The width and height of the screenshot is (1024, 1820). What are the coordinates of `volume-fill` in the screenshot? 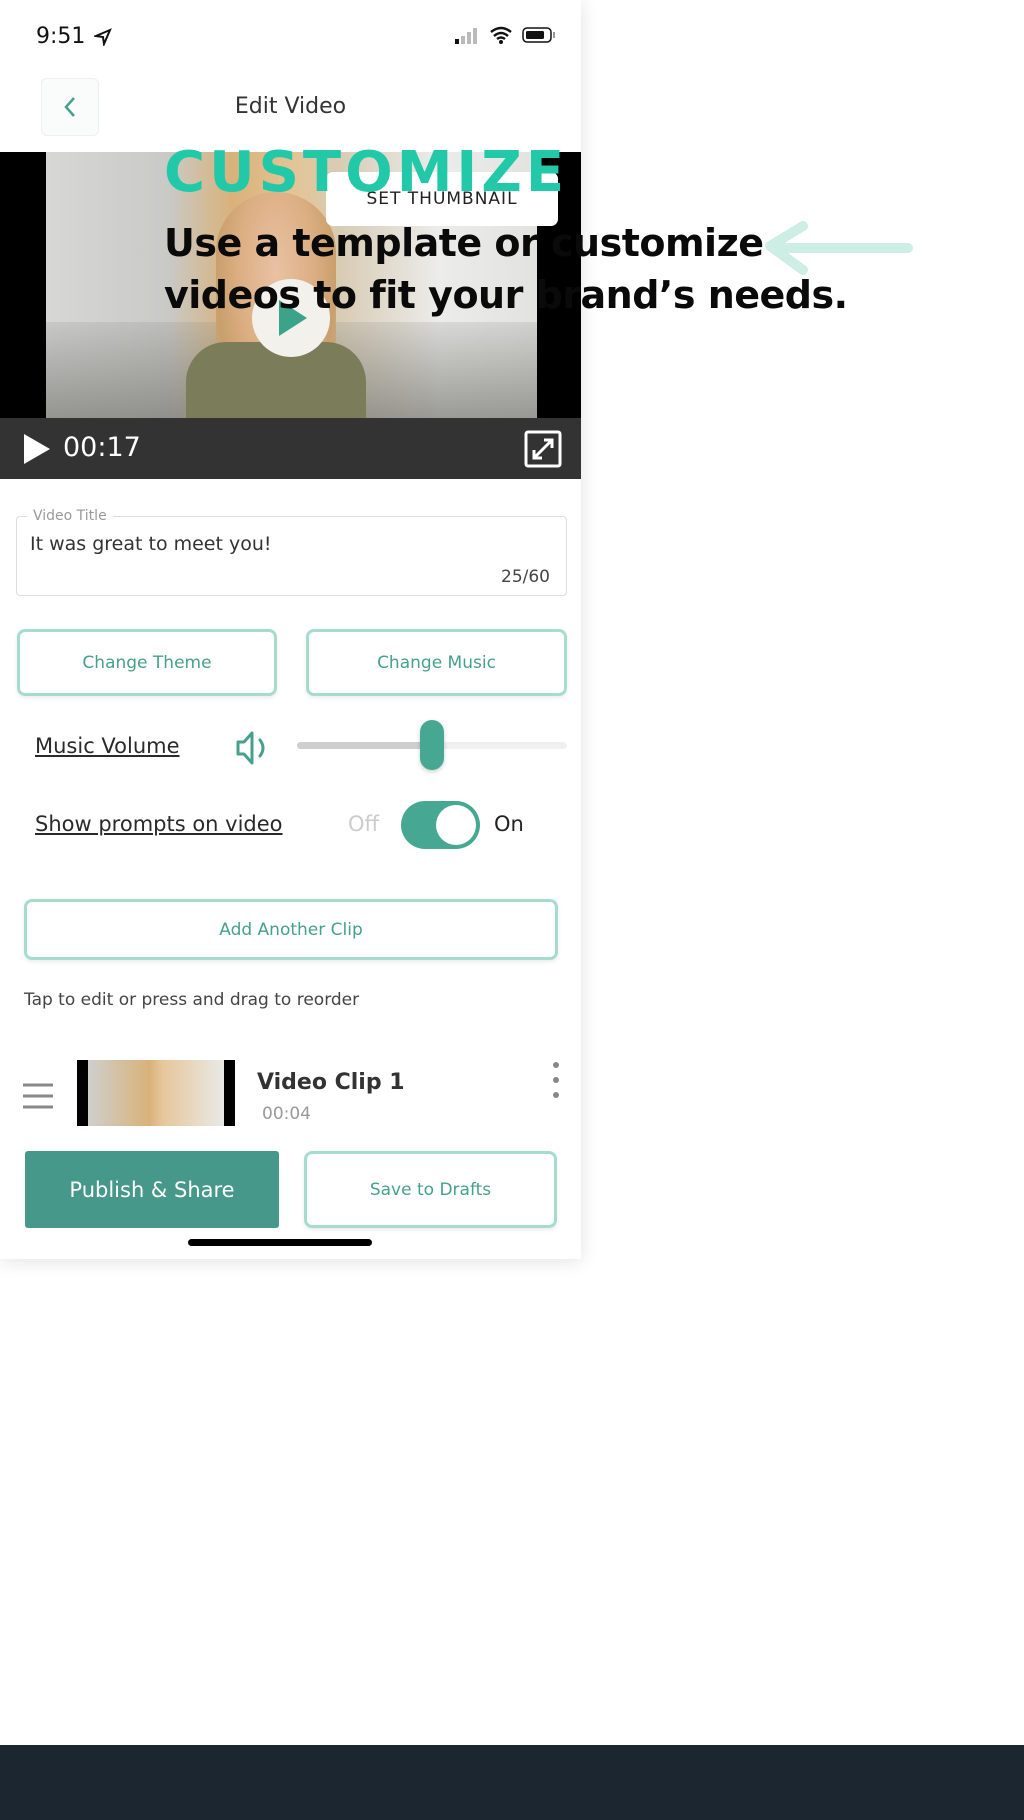 It's located at (364, 745).